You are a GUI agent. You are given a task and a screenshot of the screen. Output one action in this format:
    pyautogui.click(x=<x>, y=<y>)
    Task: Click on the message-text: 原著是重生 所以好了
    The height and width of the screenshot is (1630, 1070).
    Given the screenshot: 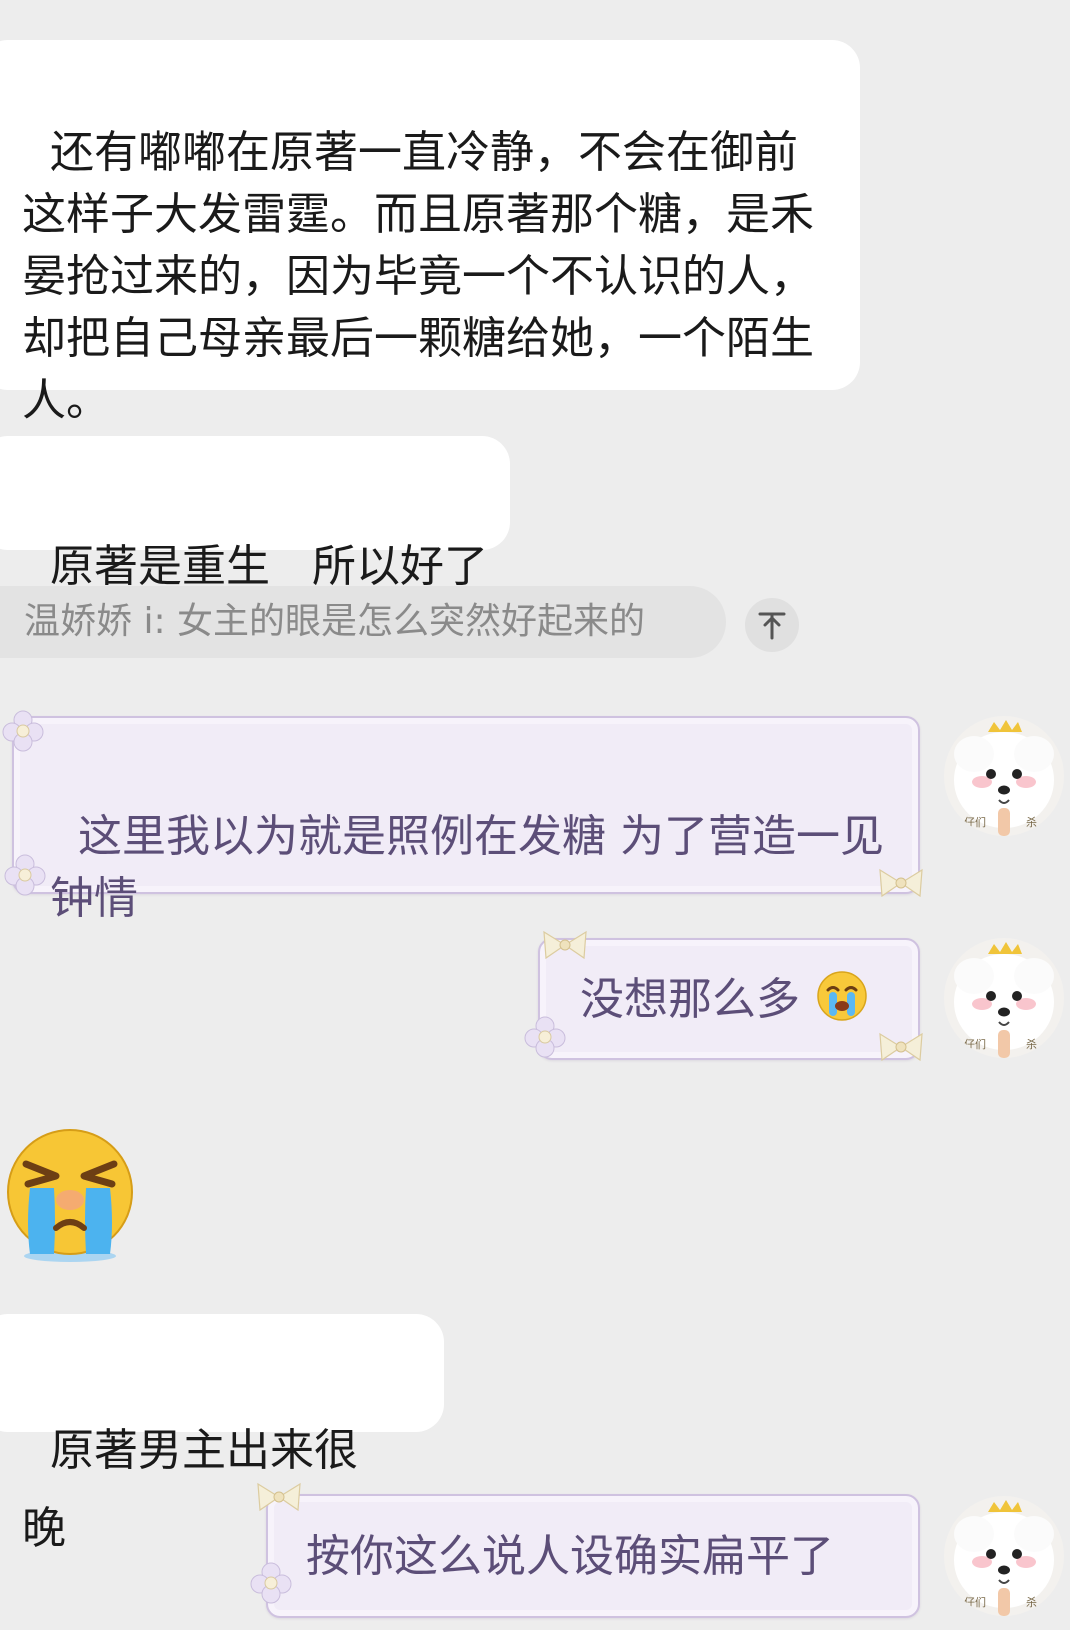 What is the action you would take?
    pyautogui.click(x=268, y=566)
    